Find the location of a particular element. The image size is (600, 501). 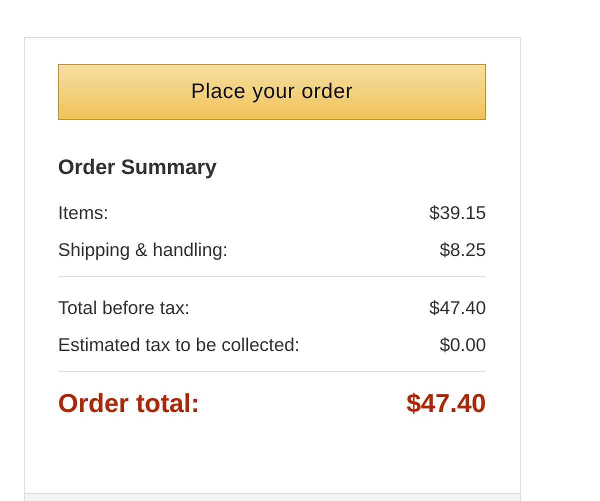

line-label: Shipping & handling: is located at coordinates (143, 250).